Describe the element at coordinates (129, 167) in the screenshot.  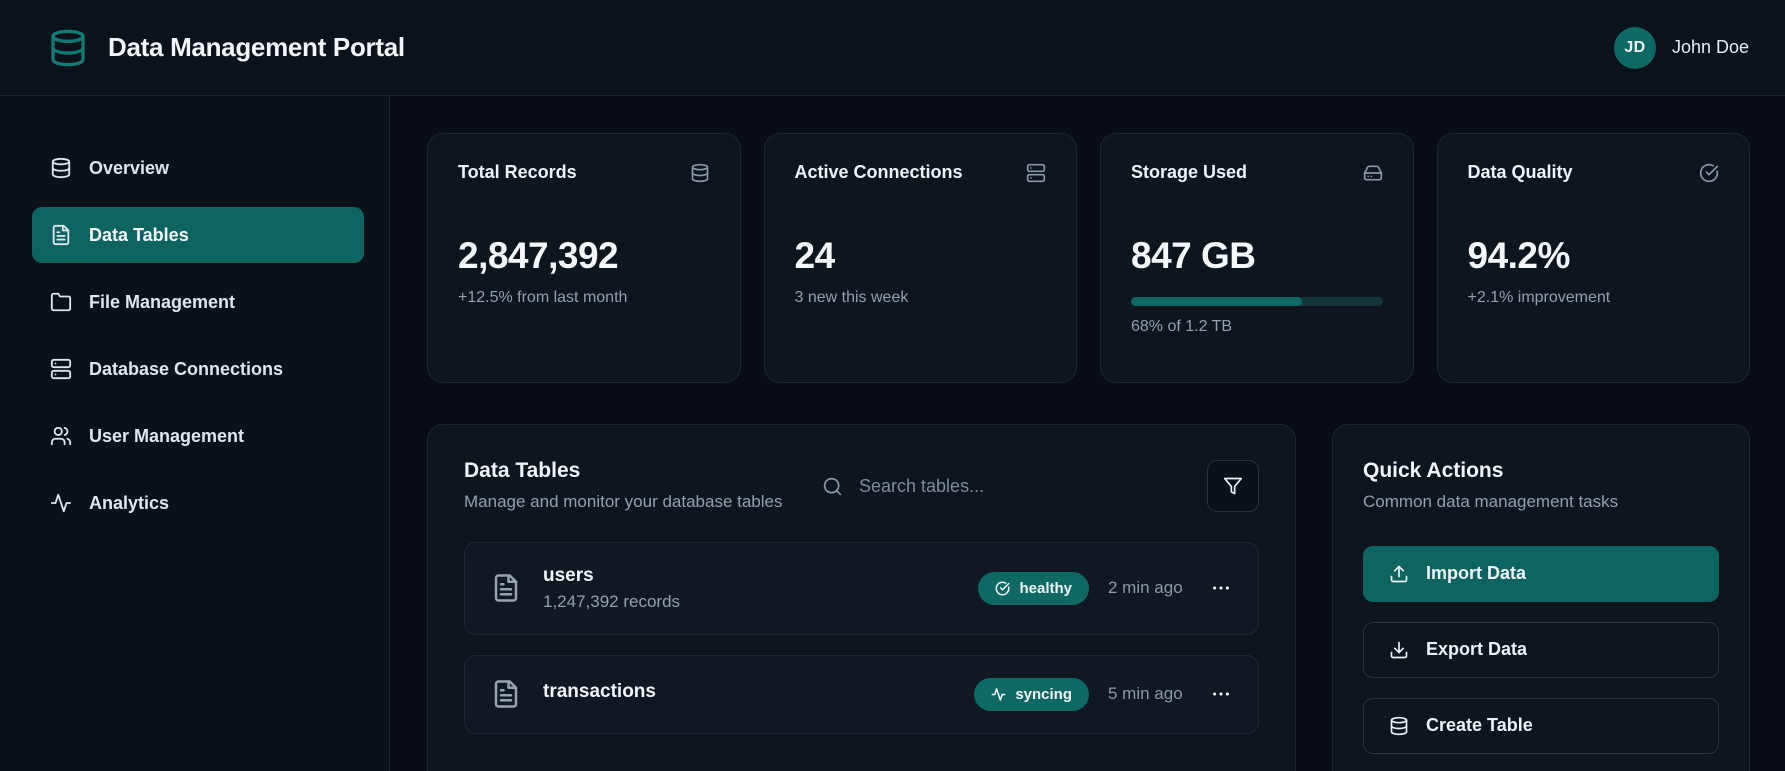
I see `sidebar-item-label: Overview` at that location.